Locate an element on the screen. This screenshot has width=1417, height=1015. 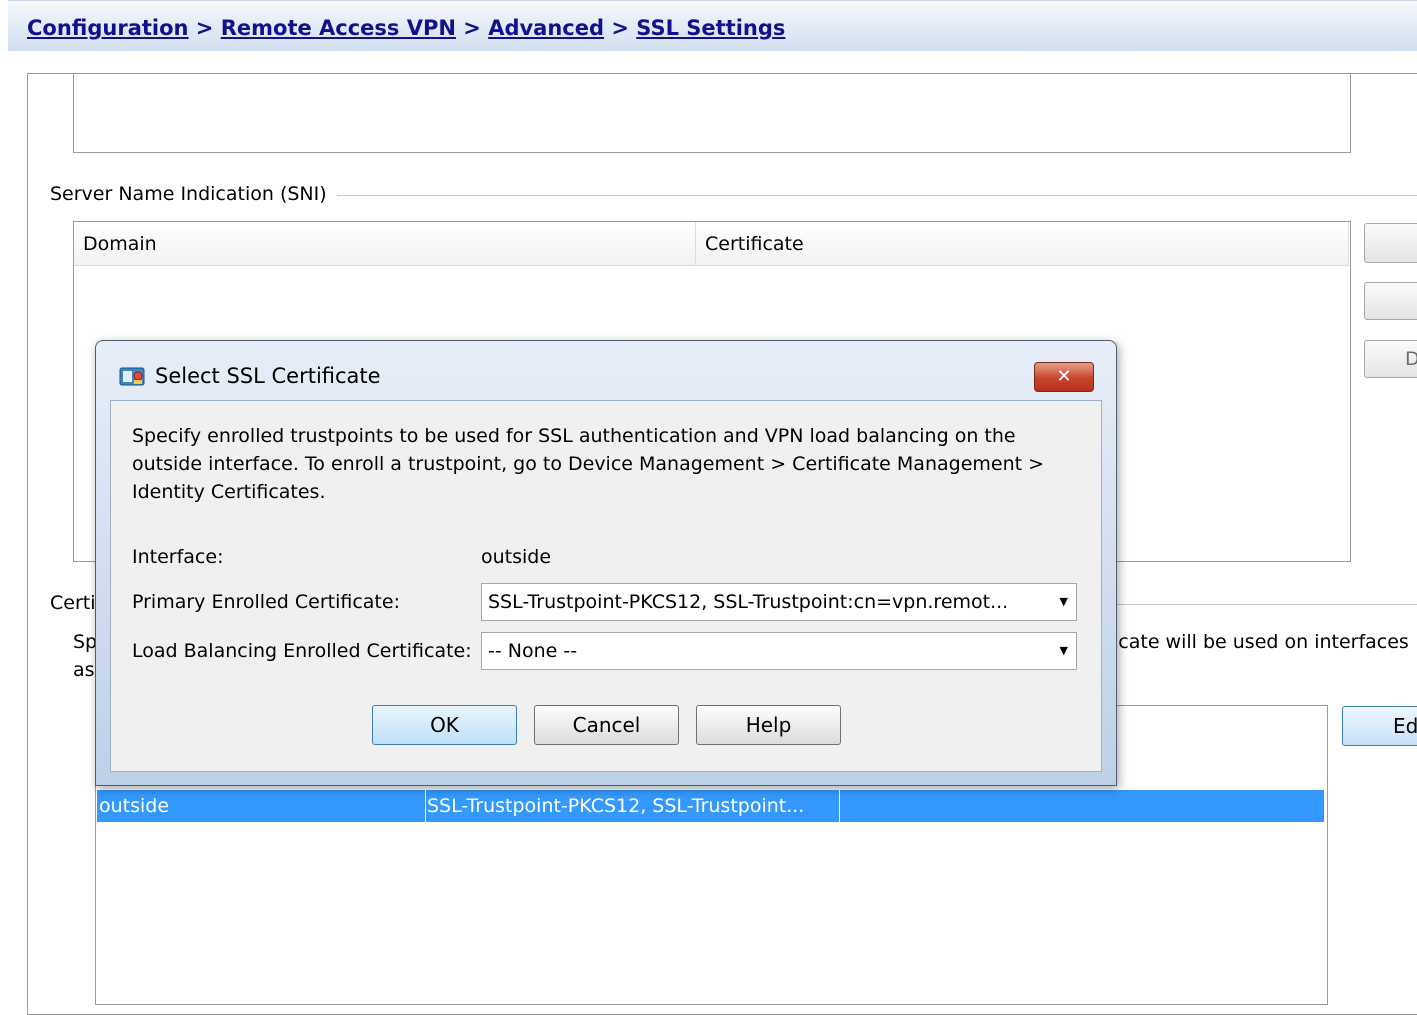
sni-group-divider is located at coordinates (873, 195).